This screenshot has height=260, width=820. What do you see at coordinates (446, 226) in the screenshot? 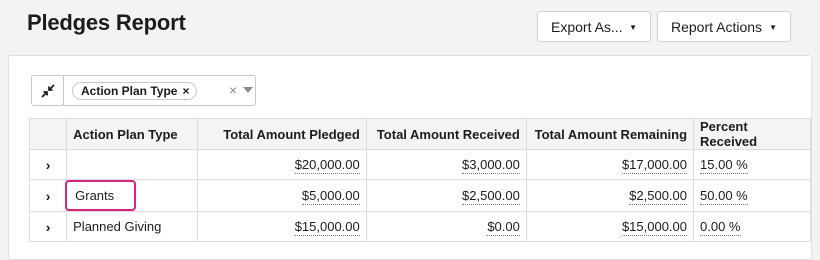
I see `cell-received: $0.00` at bounding box center [446, 226].